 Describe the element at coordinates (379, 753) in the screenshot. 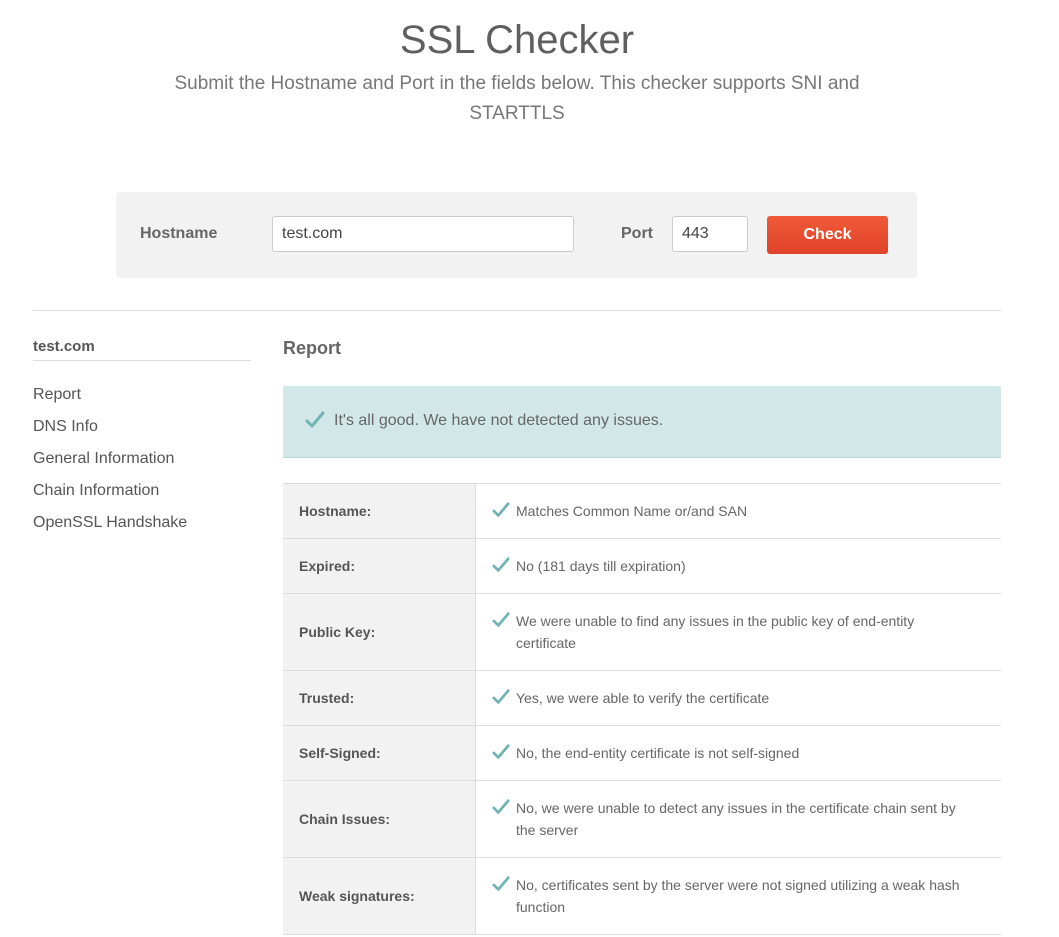

I see `row-label: Self-Signed:` at that location.